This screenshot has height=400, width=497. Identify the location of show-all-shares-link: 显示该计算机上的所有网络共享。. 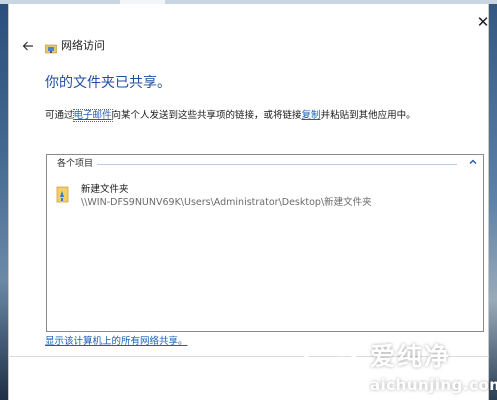
(116, 342).